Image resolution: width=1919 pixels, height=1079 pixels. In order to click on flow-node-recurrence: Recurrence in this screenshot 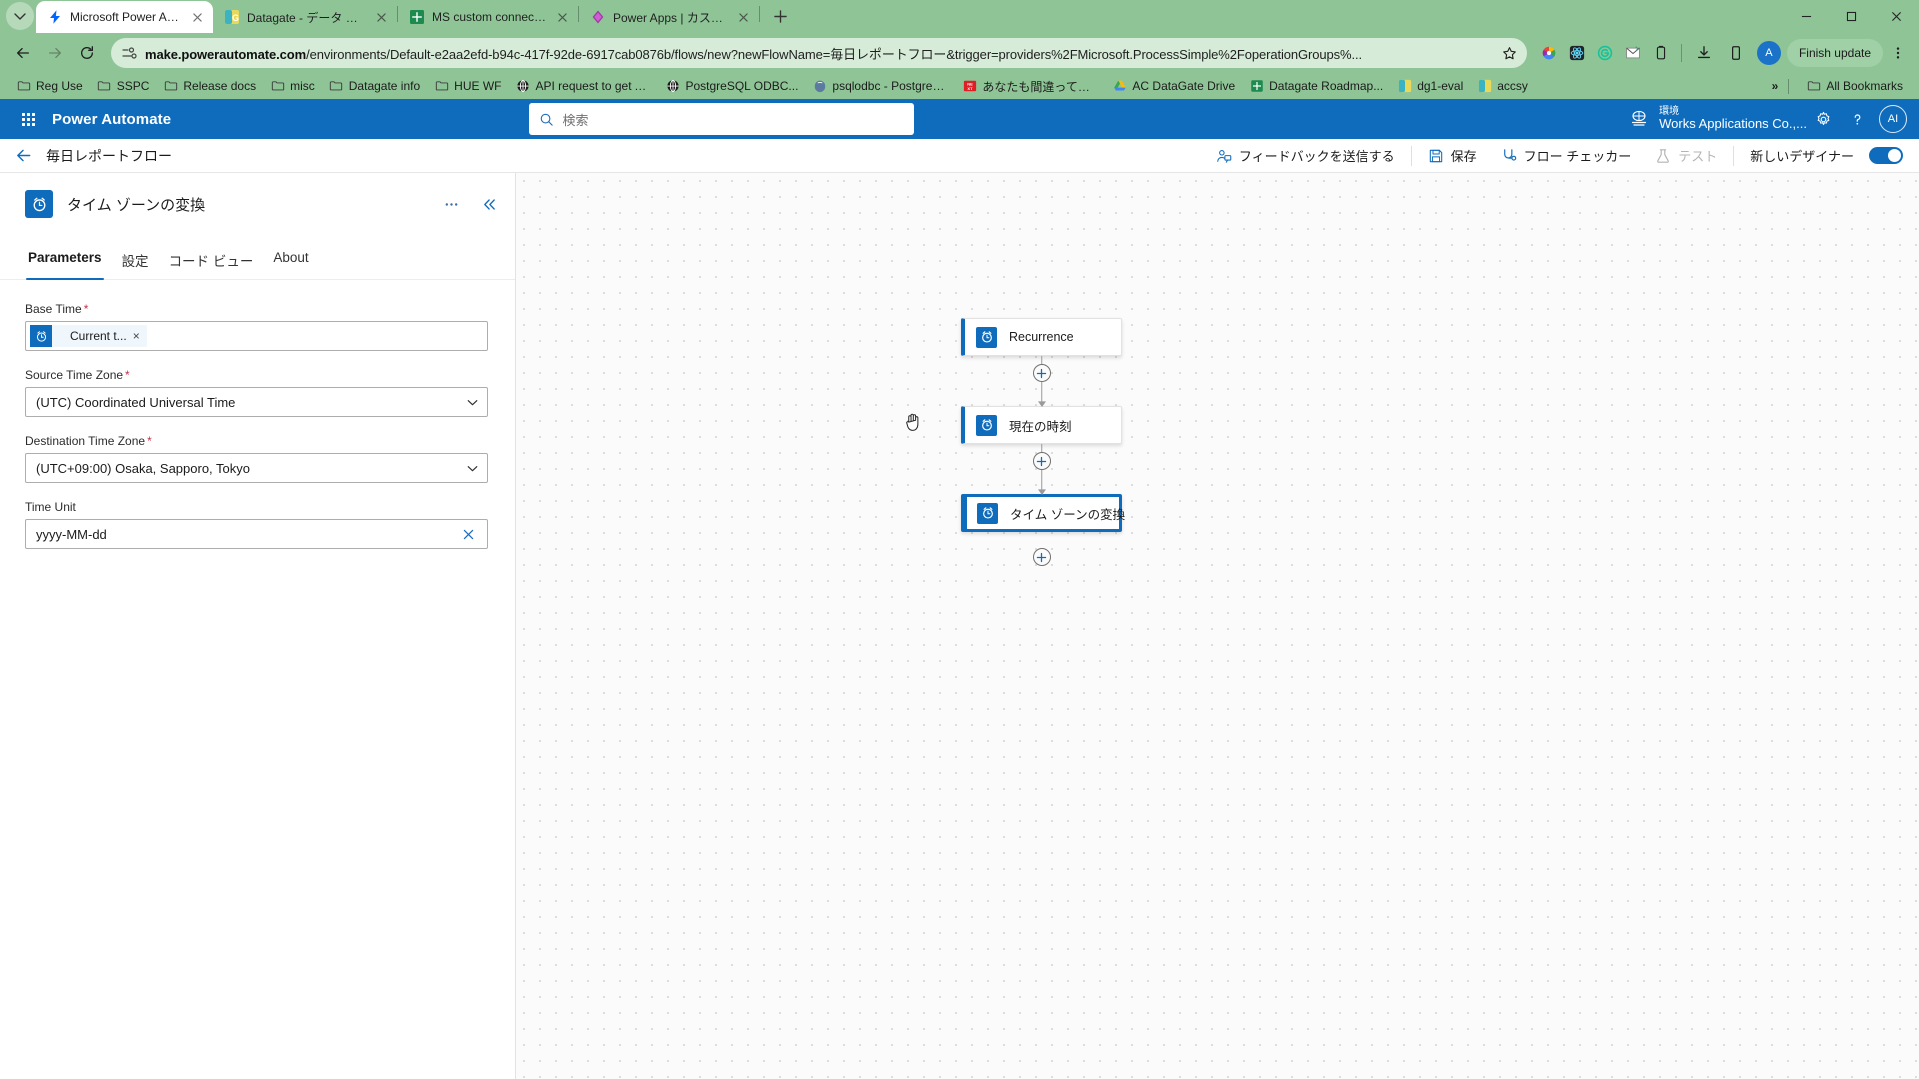, I will do `click(1041, 337)`.